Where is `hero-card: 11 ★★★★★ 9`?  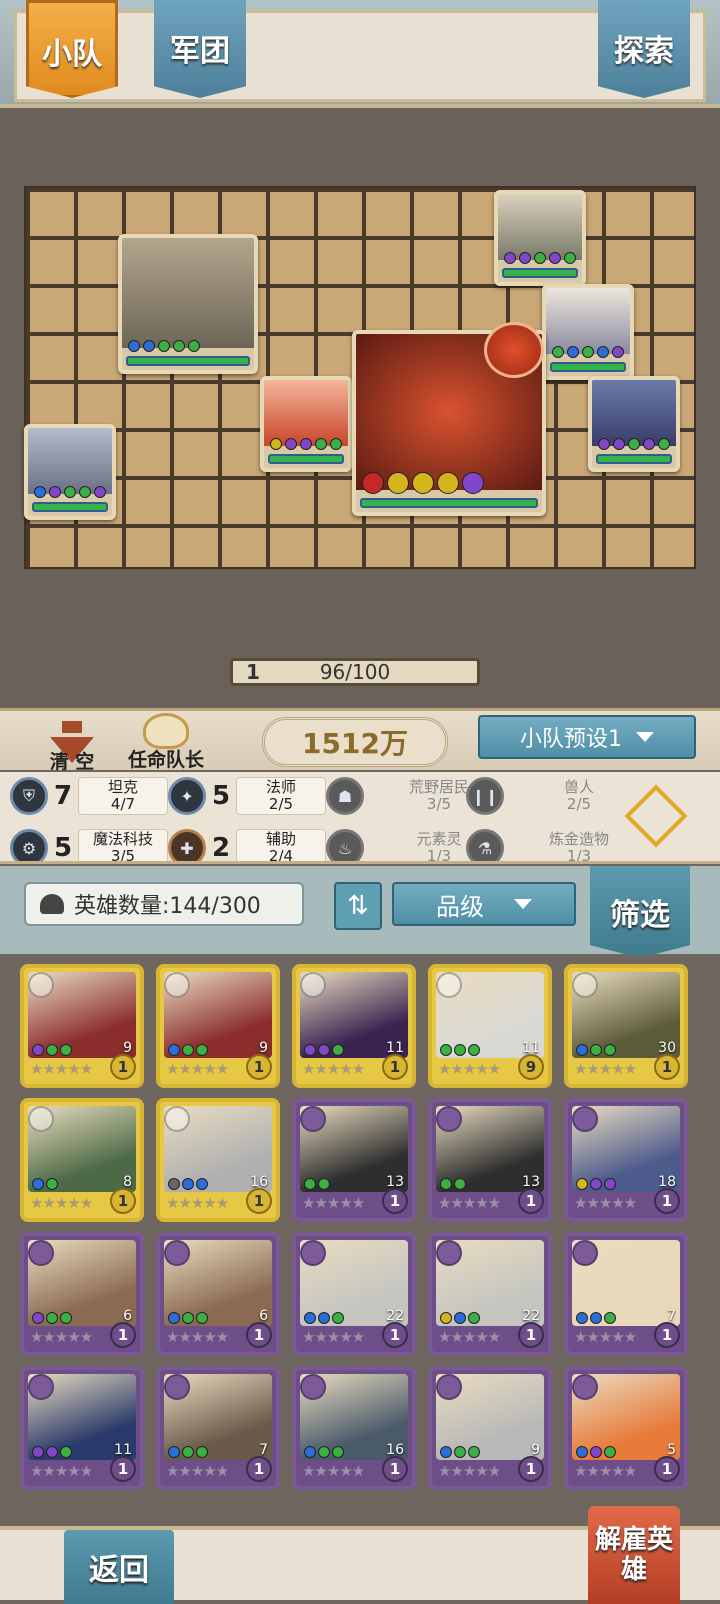
hero-card: 11 ★★★★★ 9 is located at coordinates (490, 1026).